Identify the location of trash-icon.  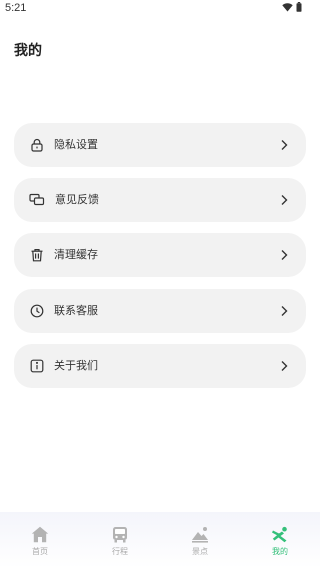
(37, 255).